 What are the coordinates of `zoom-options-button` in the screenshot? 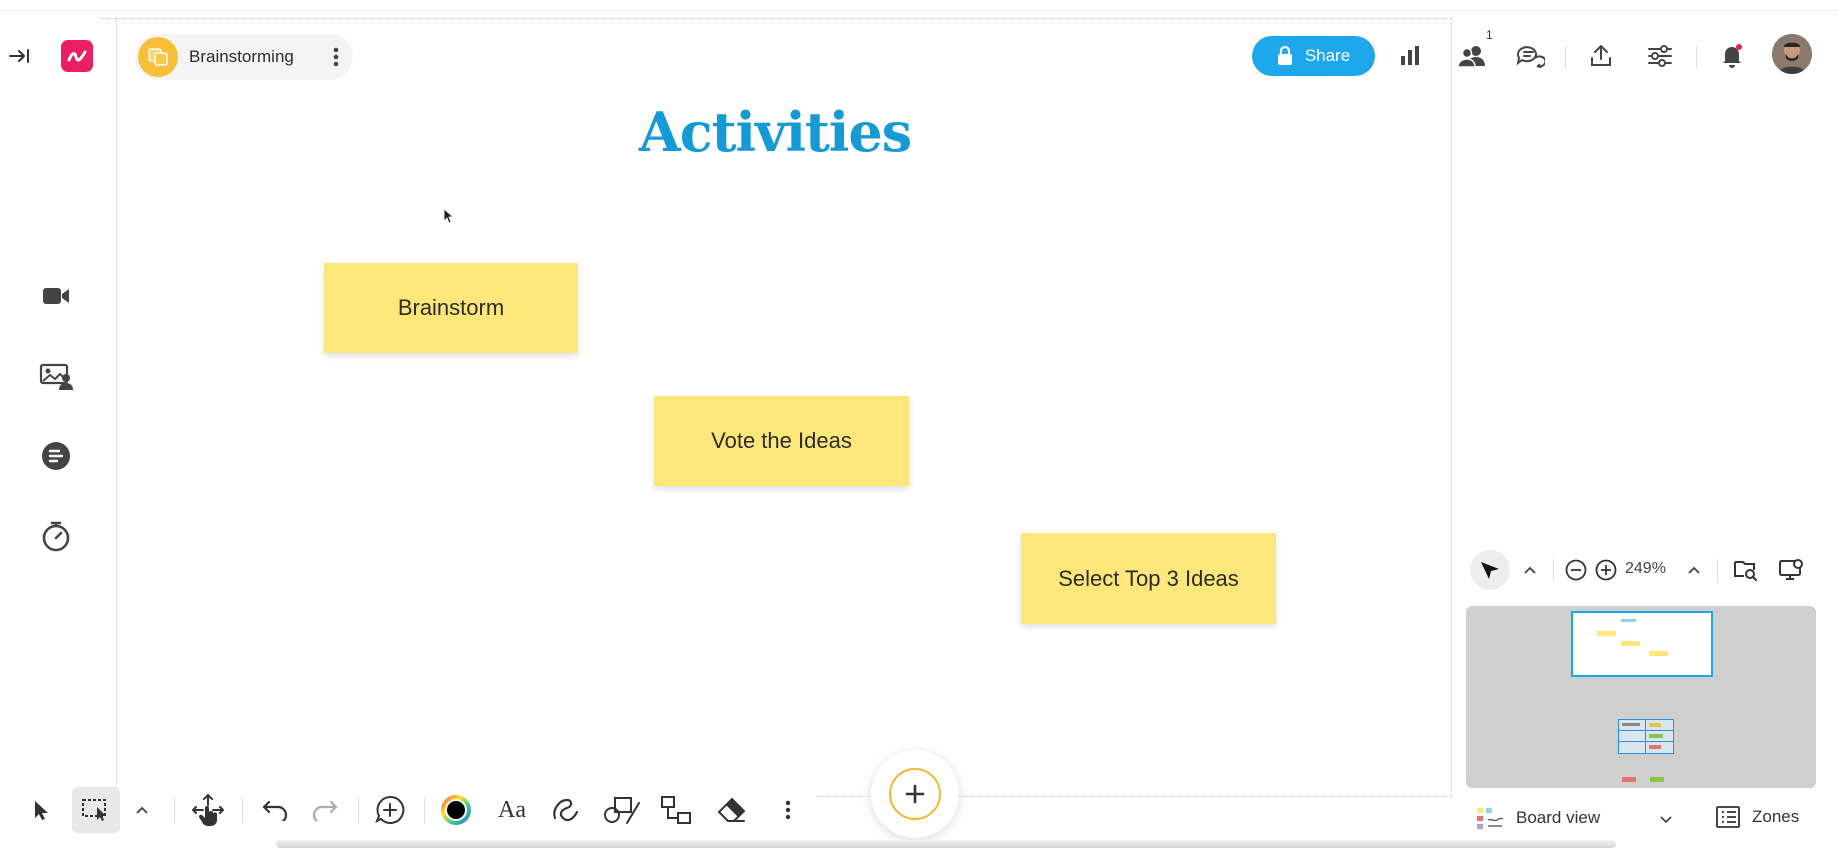 It's located at (1694, 570).